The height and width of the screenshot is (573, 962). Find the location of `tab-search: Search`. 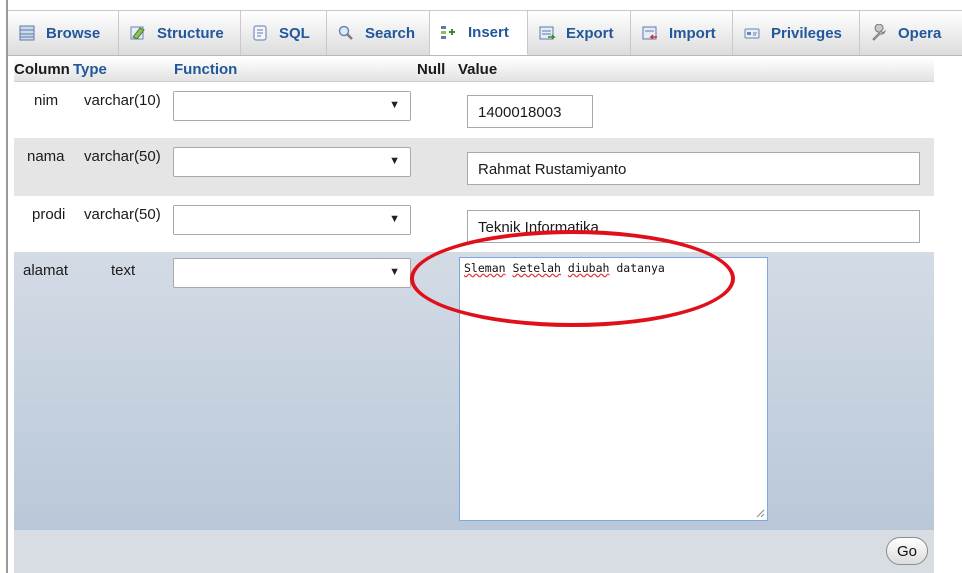

tab-search: Search is located at coordinates (378, 33).